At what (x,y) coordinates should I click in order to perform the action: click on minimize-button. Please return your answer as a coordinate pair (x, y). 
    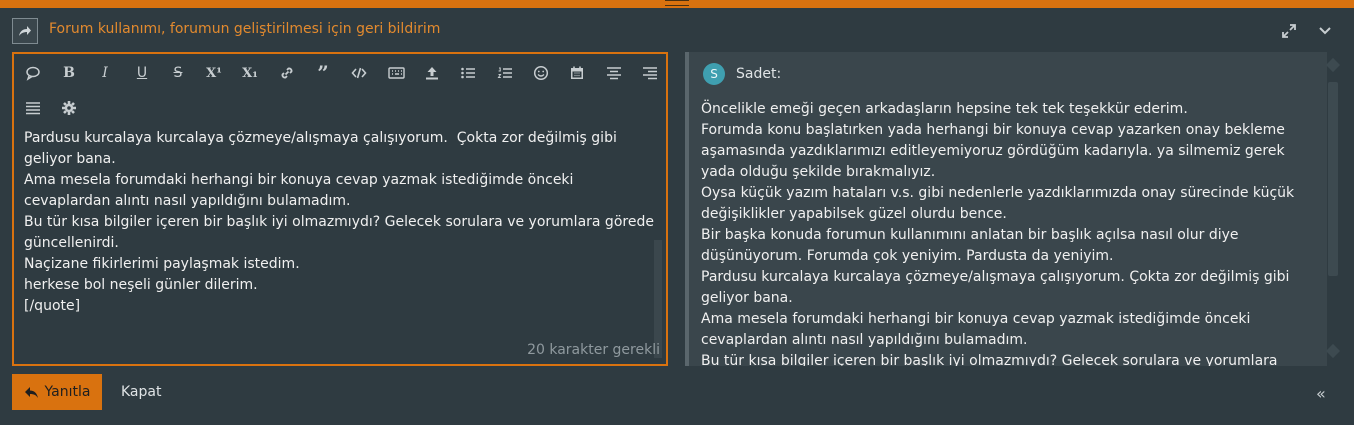
    Looking at the image, I should click on (1325, 31).